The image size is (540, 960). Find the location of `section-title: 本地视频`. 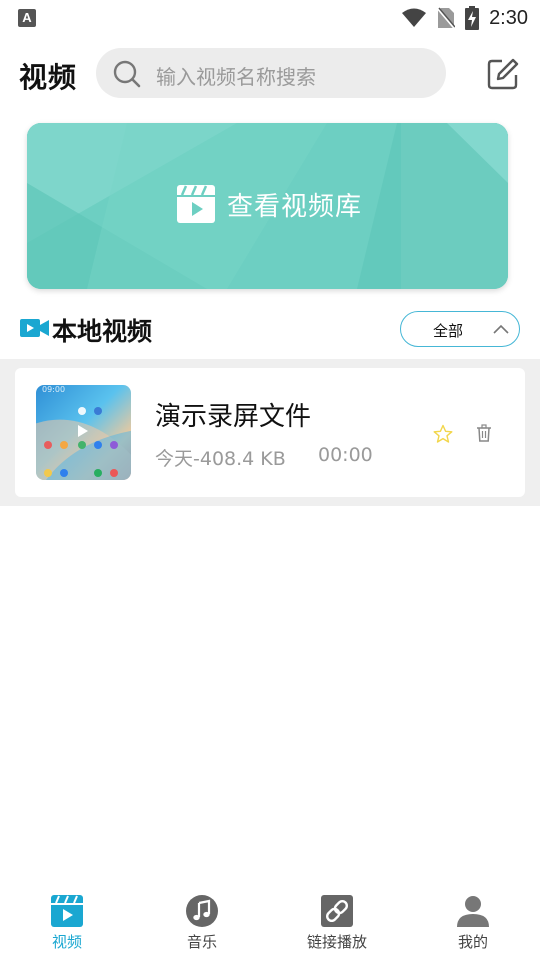

section-title: 本地视频 is located at coordinates (102, 331).